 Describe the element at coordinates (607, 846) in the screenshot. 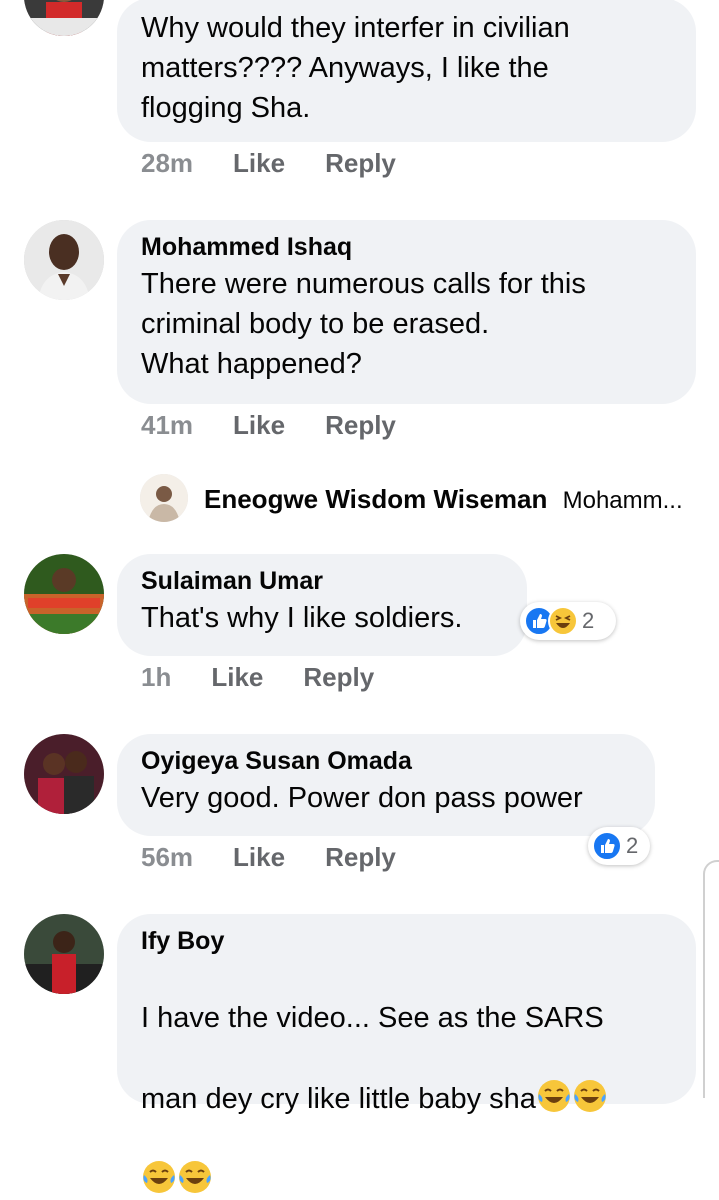

I see `like-icon` at that location.